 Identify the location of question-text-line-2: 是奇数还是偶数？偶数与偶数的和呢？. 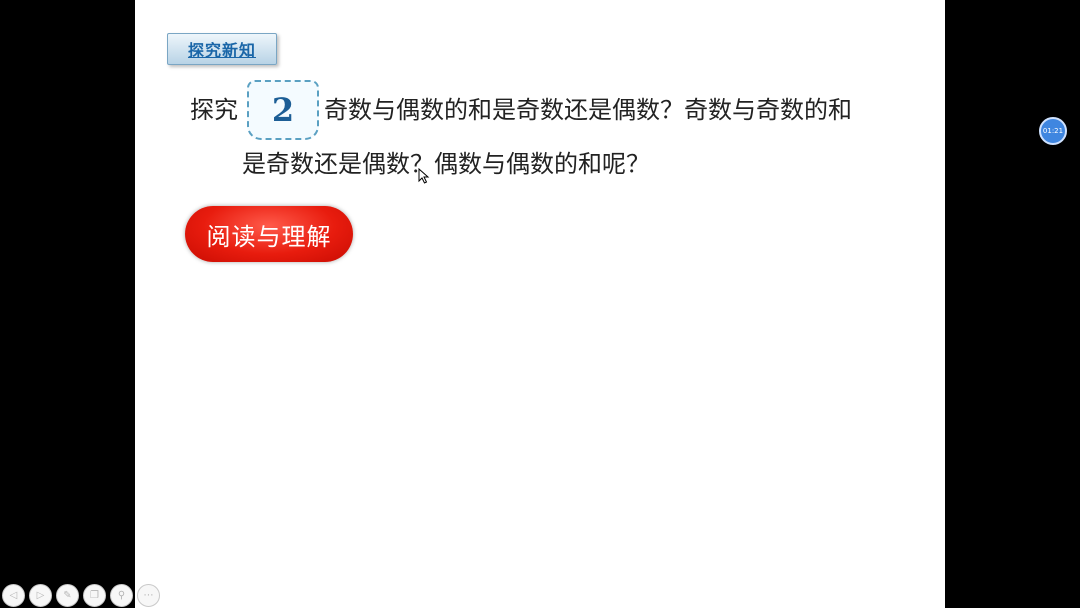
(446, 164).